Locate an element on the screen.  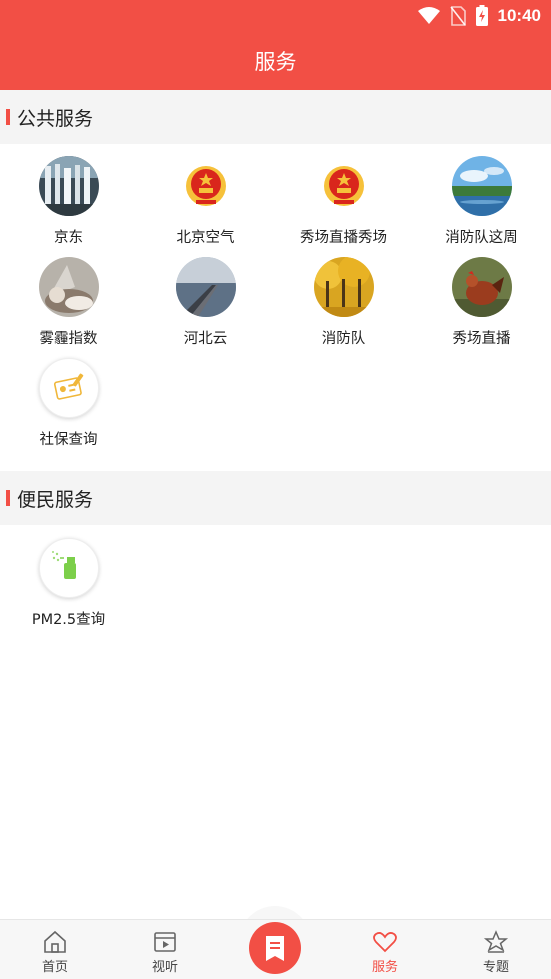
app-header: 10:40 服务 is located at coordinates (275, 45).